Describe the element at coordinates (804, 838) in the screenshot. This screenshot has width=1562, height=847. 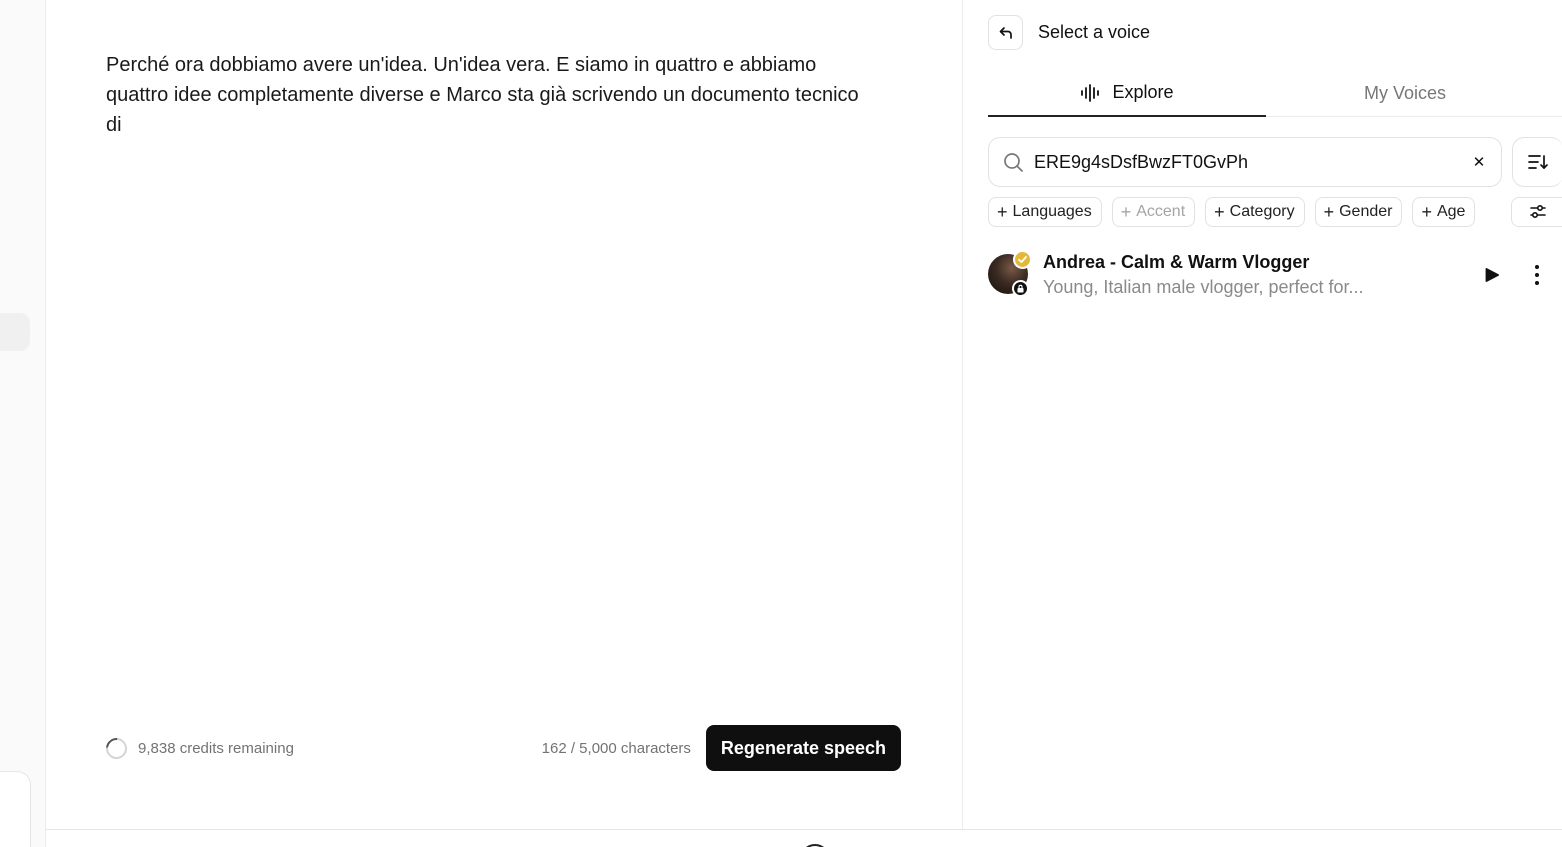
I see `bottom-player-bar` at that location.